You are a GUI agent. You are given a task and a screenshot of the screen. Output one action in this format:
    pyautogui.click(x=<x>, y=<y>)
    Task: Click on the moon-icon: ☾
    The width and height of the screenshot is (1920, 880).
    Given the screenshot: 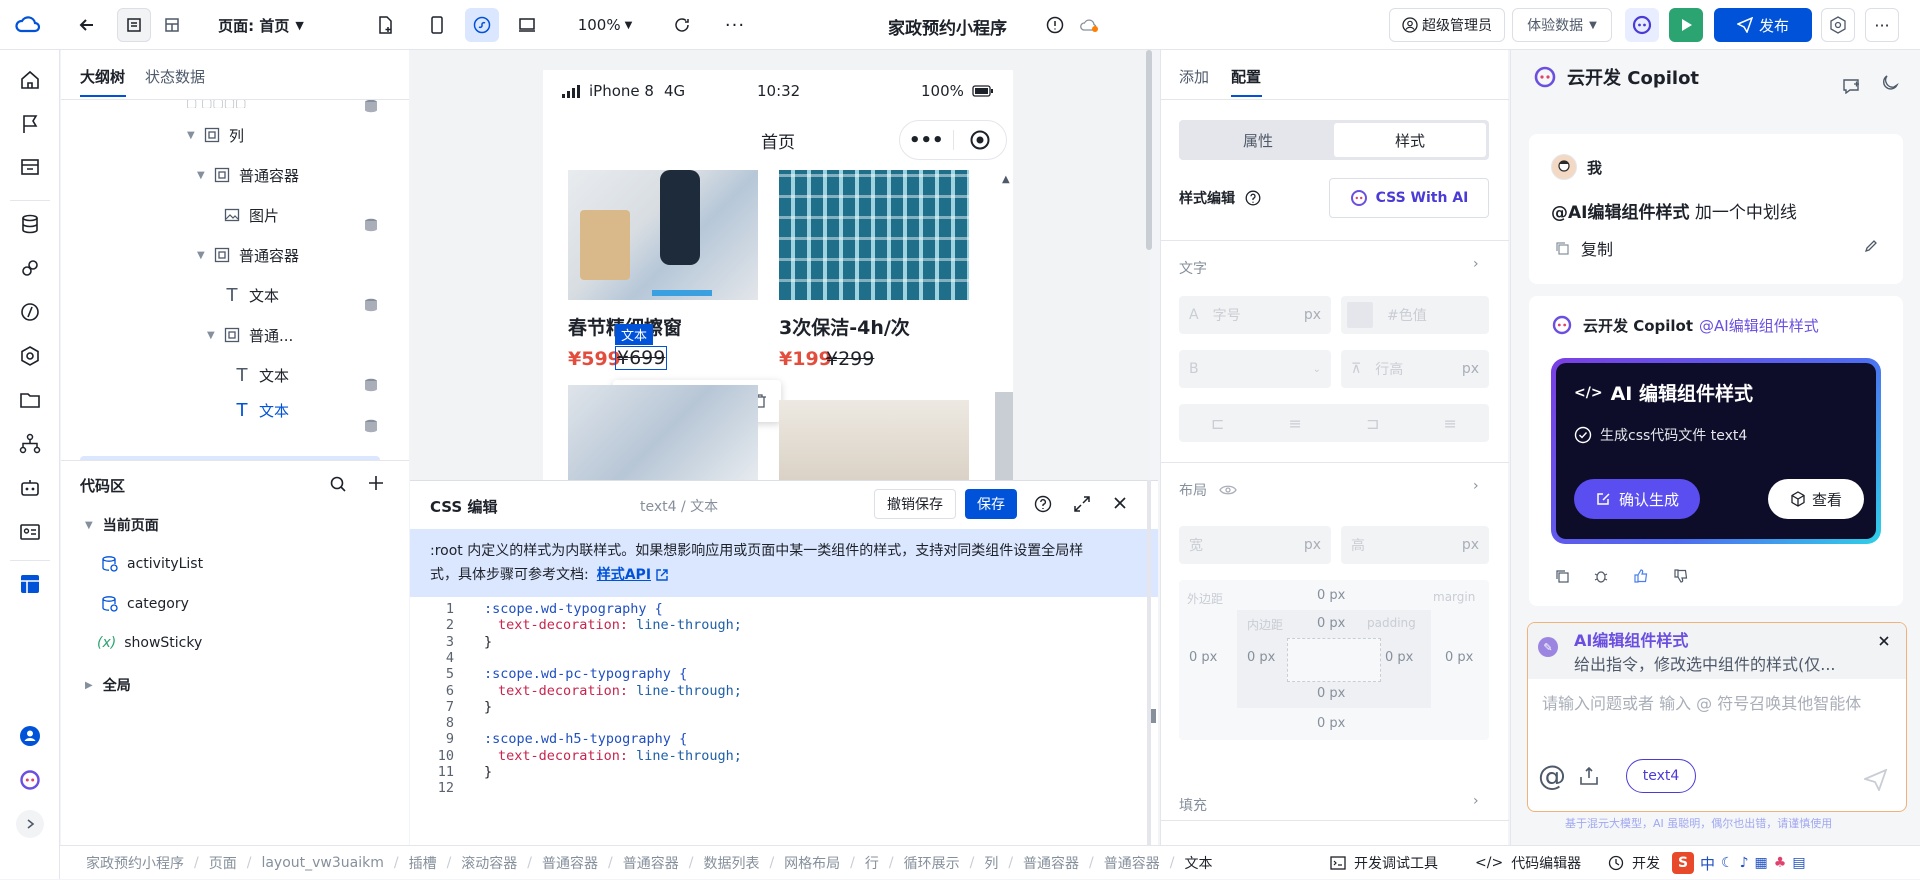 What is the action you would take?
    pyautogui.click(x=1727, y=863)
    